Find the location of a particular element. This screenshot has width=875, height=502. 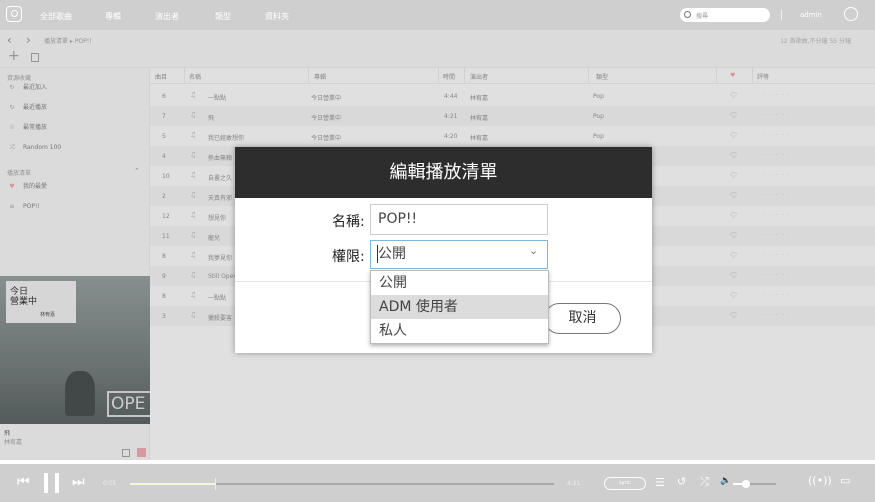

cancel-button: 取消 is located at coordinates (582, 318).